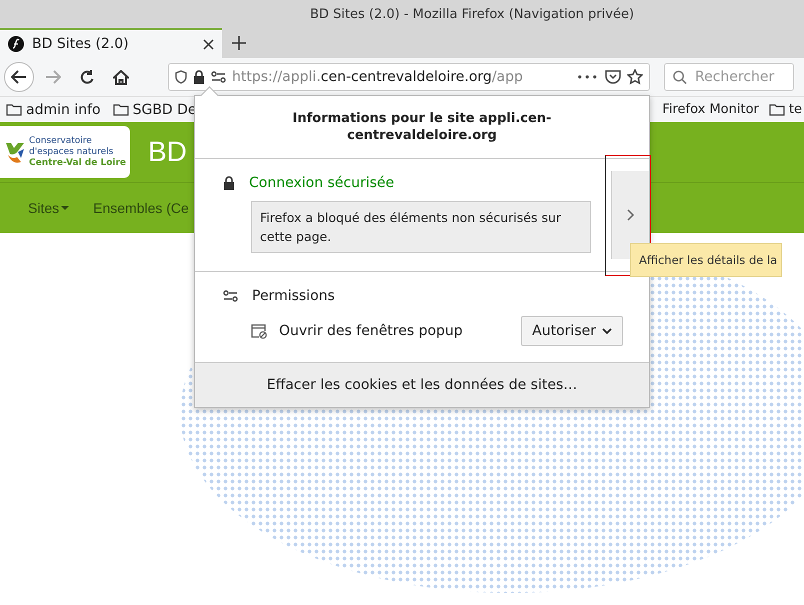  What do you see at coordinates (49, 208) in the screenshot?
I see `site-menu-item: Sites` at bounding box center [49, 208].